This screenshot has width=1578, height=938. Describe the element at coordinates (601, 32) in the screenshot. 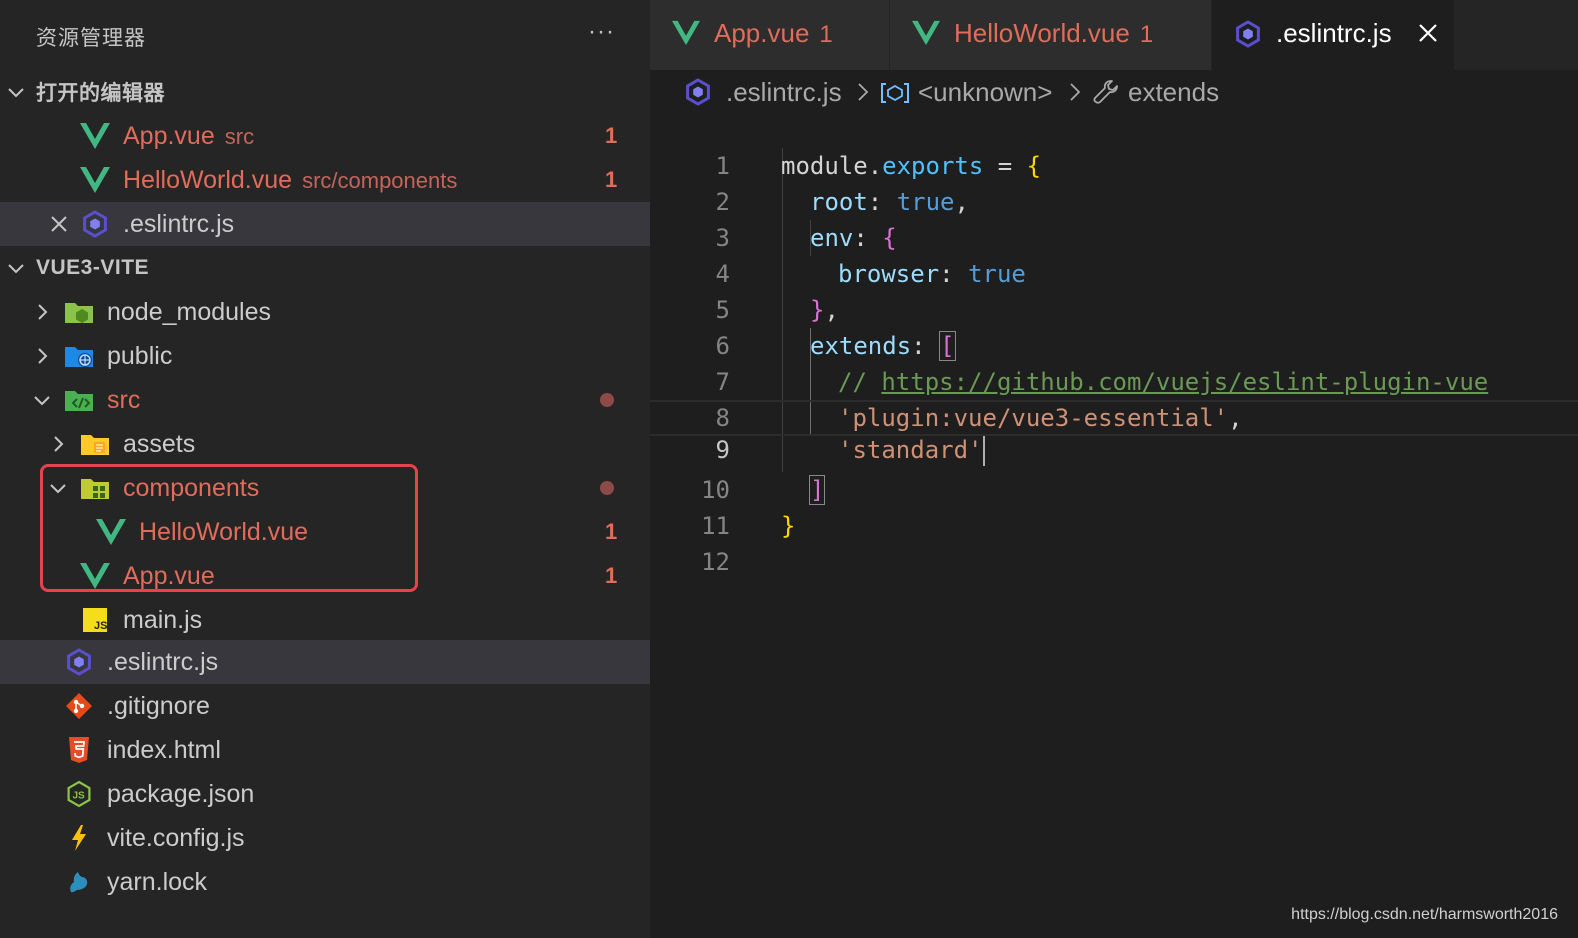

I see `more-actions-icon: ···` at that location.